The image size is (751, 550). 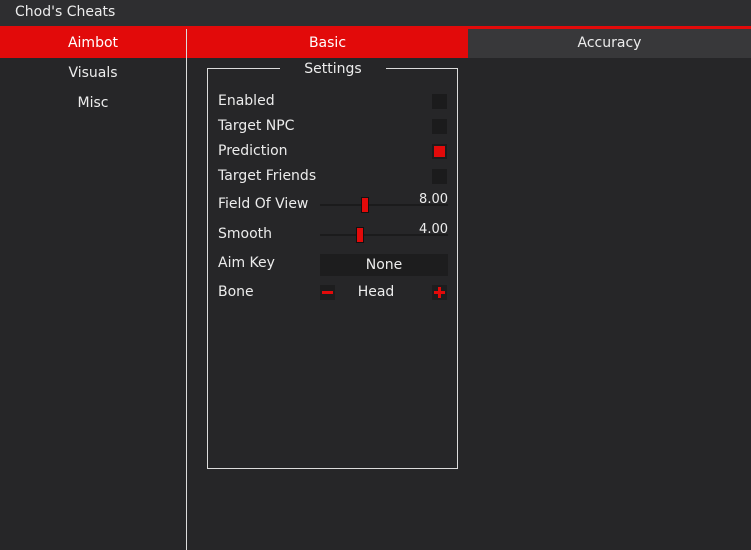 I want to click on enabled-checkbox, so click(x=439, y=101).